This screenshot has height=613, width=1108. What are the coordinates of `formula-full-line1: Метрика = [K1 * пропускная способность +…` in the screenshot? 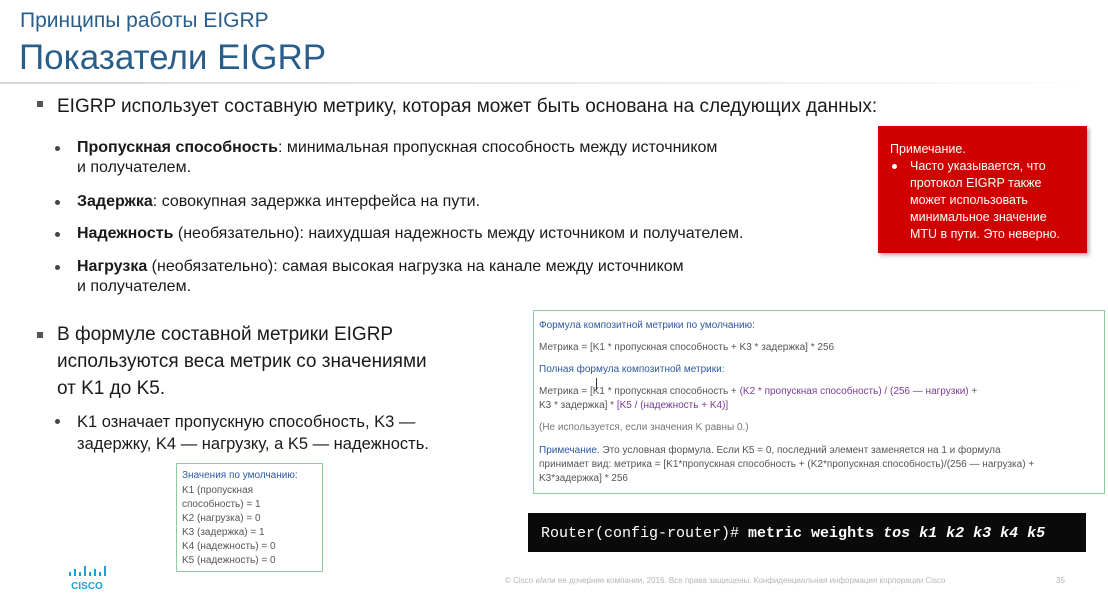 It's located at (758, 391).